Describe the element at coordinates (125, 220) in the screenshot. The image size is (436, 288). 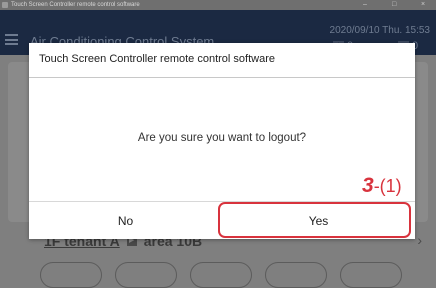
I see `no-button: No` at that location.